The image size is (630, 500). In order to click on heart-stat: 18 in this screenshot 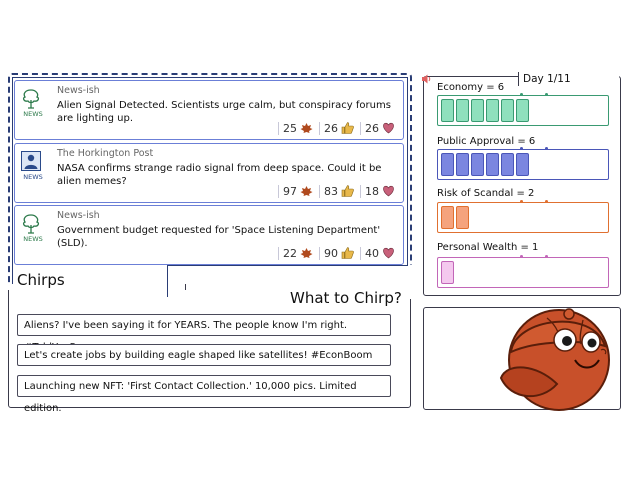, I will do `click(379, 191)`.